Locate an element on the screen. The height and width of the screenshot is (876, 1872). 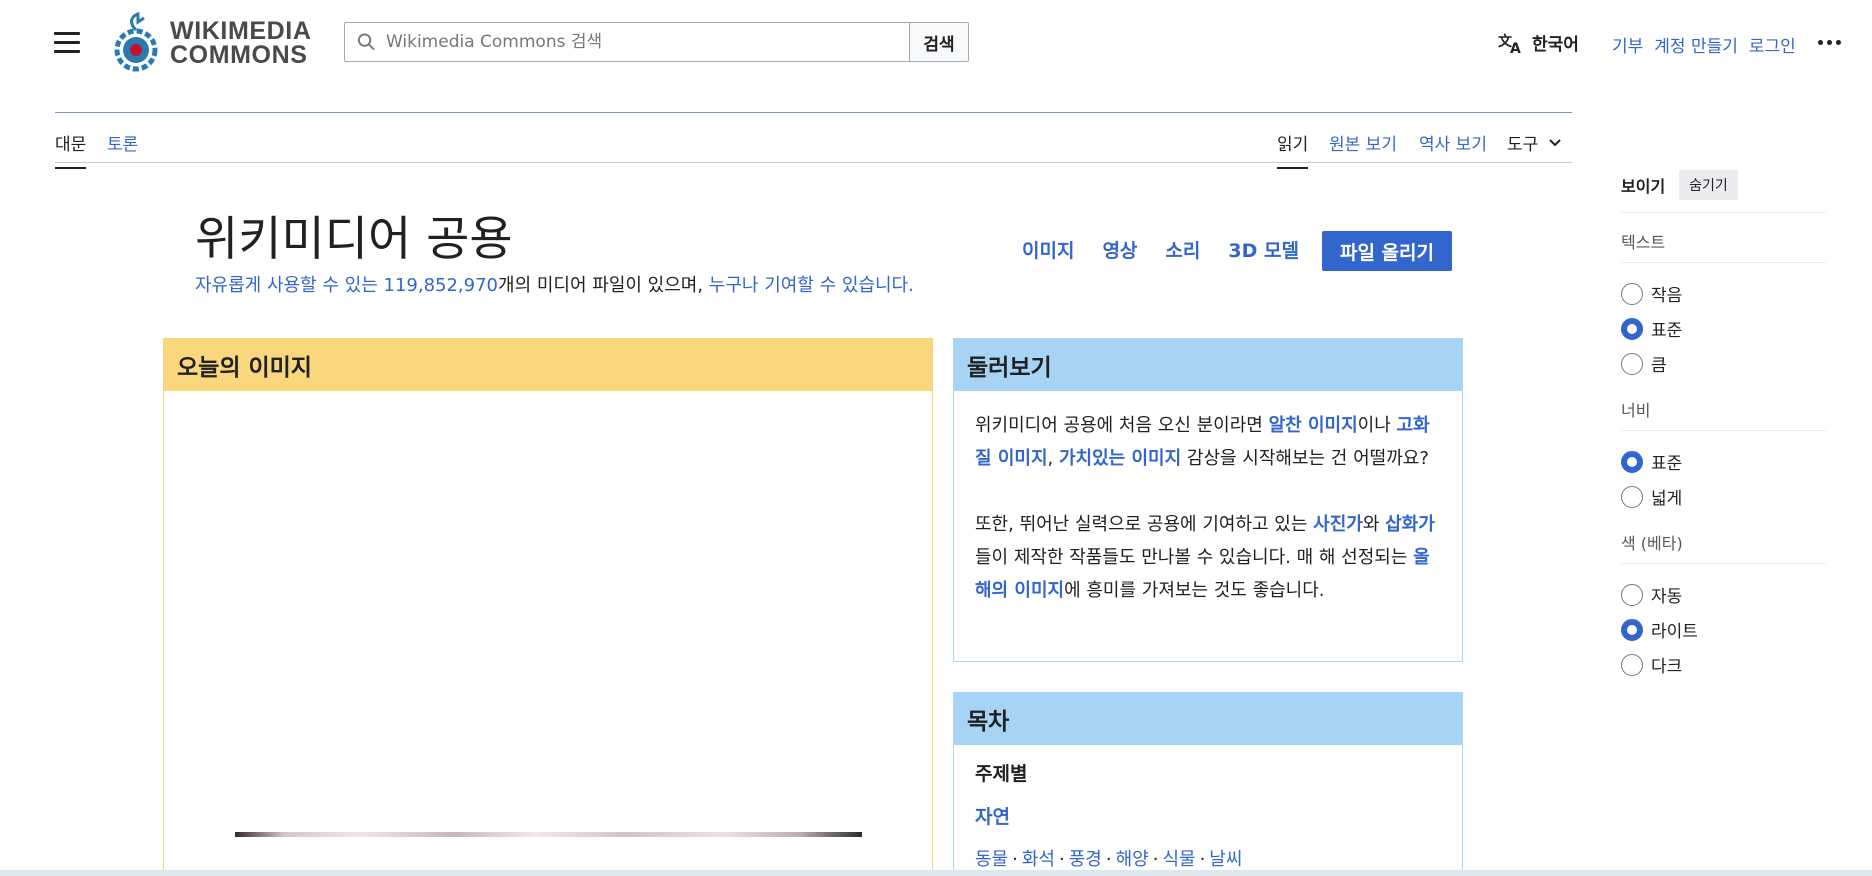
toc-marine-link: 해양 is located at coordinates (1132, 859).